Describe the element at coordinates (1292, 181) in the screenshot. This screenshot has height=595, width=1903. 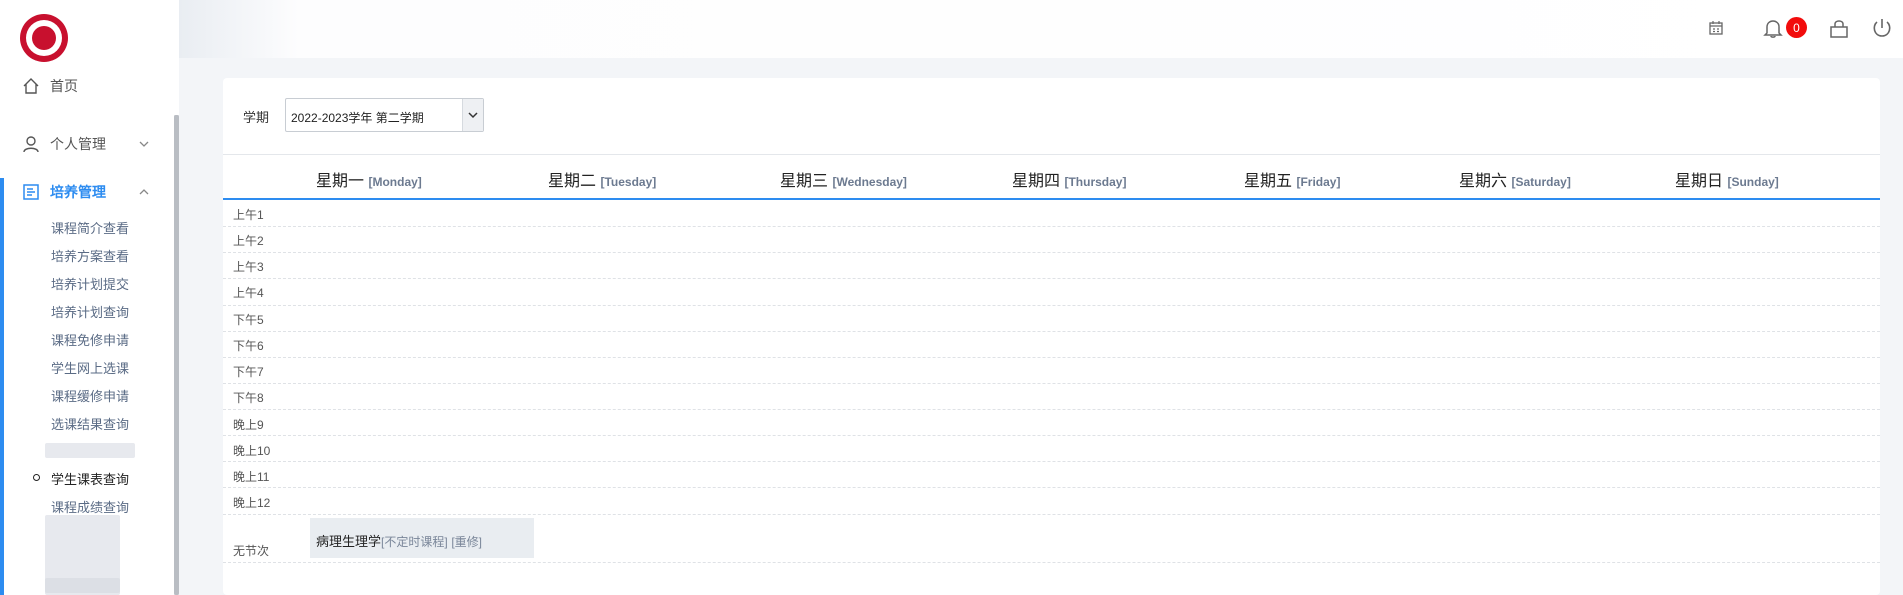
I see `day-header-friday: 星期五 [Friday]` at that location.